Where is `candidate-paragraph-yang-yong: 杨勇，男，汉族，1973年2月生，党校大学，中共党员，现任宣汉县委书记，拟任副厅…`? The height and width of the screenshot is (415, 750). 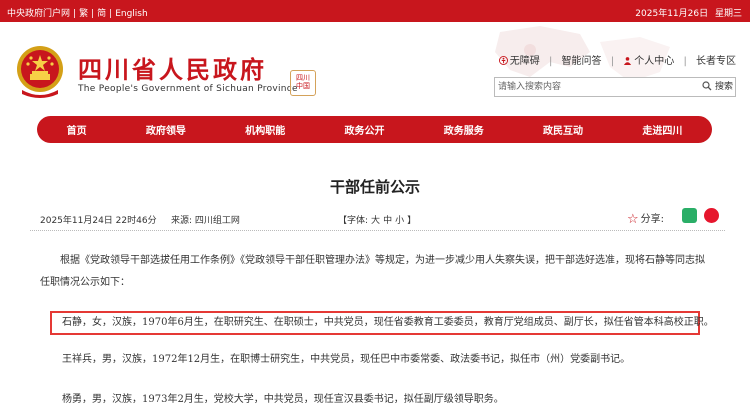 candidate-paragraph-yang-yong: 杨勇，男，汉族，1973年2月生，党校大学，中共党员，现任宣汉县委书记，拟任副厅… is located at coordinates (283, 399).